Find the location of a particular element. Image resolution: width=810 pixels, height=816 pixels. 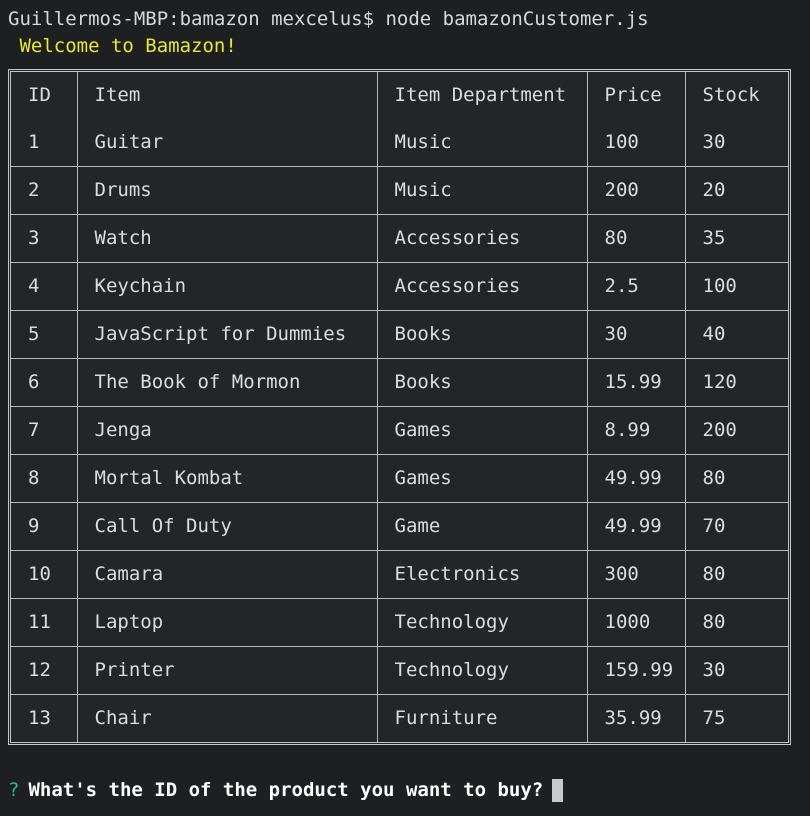

question-mark-icon: ? is located at coordinates (14, 790).